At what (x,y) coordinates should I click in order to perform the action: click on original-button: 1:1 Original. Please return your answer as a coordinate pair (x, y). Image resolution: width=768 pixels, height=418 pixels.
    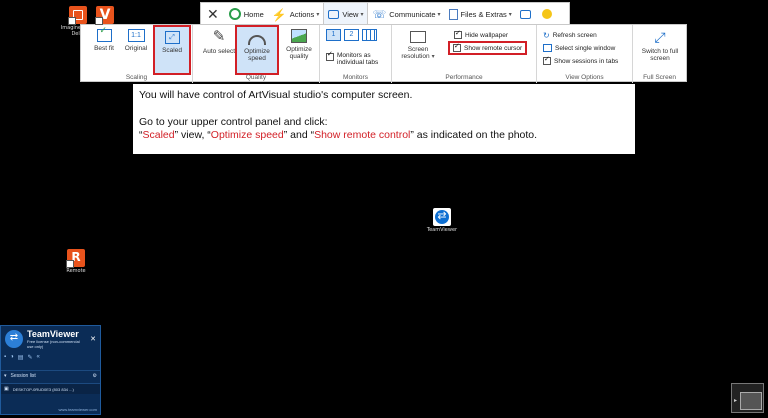
    Looking at the image, I should click on (136, 40).